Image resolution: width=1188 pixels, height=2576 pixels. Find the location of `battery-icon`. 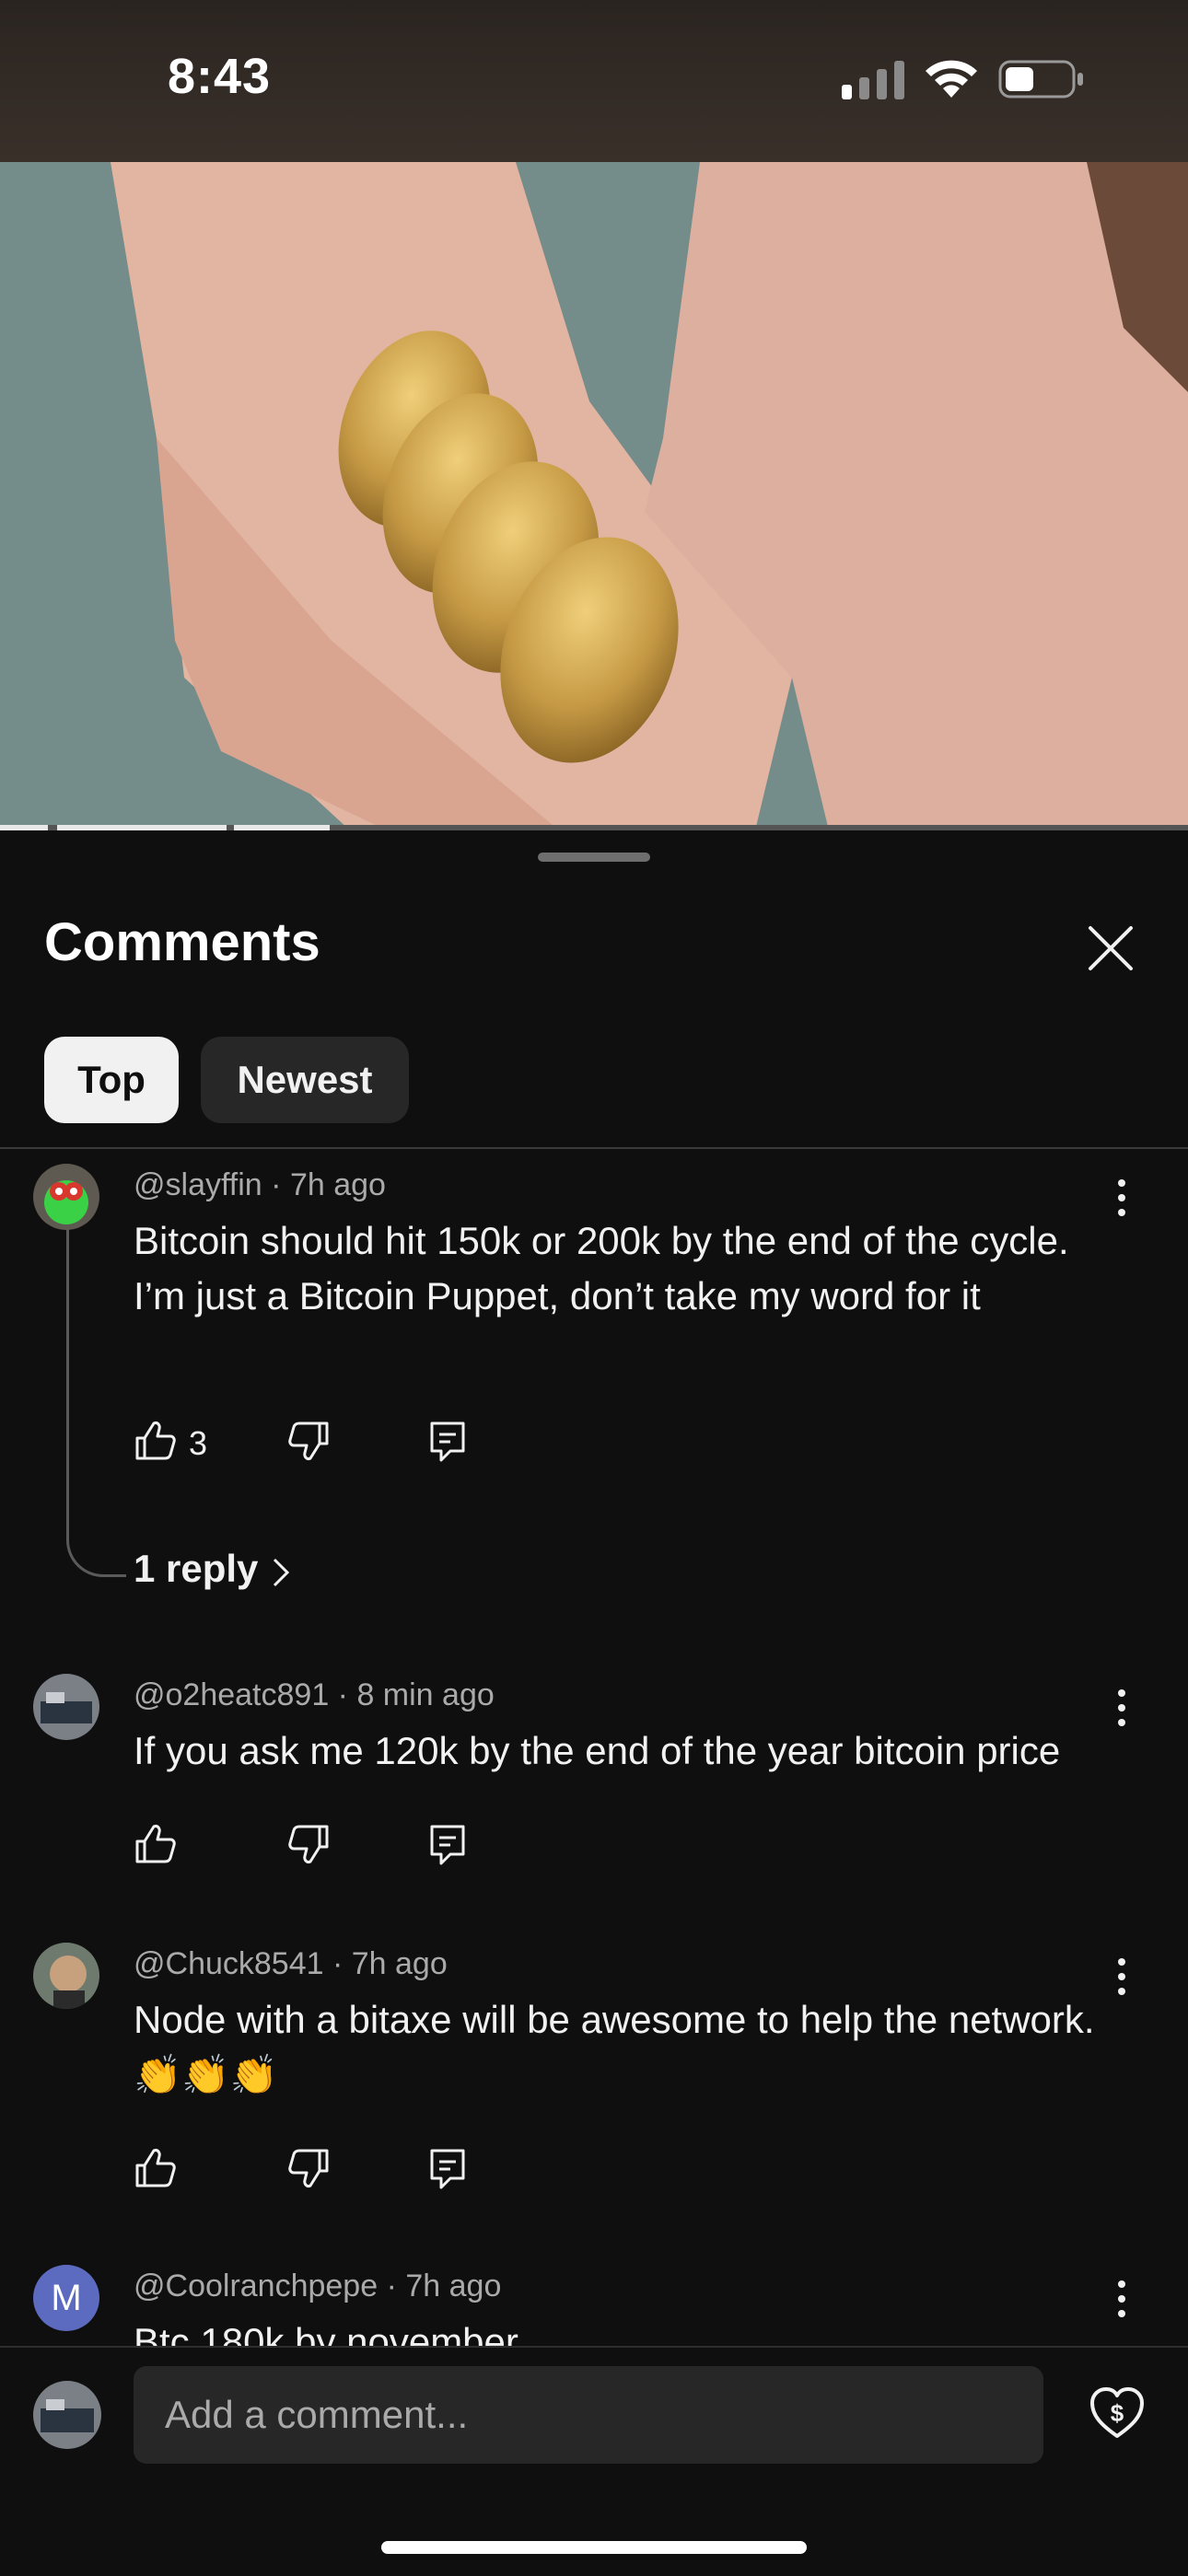

battery-icon is located at coordinates (1040, 79).